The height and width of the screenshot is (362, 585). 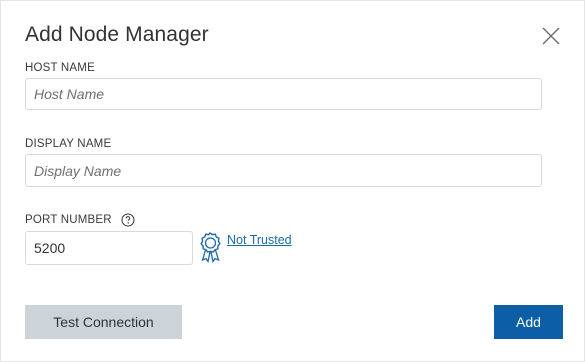 I want to click on add-button: Add, so click(x=528, y=322).